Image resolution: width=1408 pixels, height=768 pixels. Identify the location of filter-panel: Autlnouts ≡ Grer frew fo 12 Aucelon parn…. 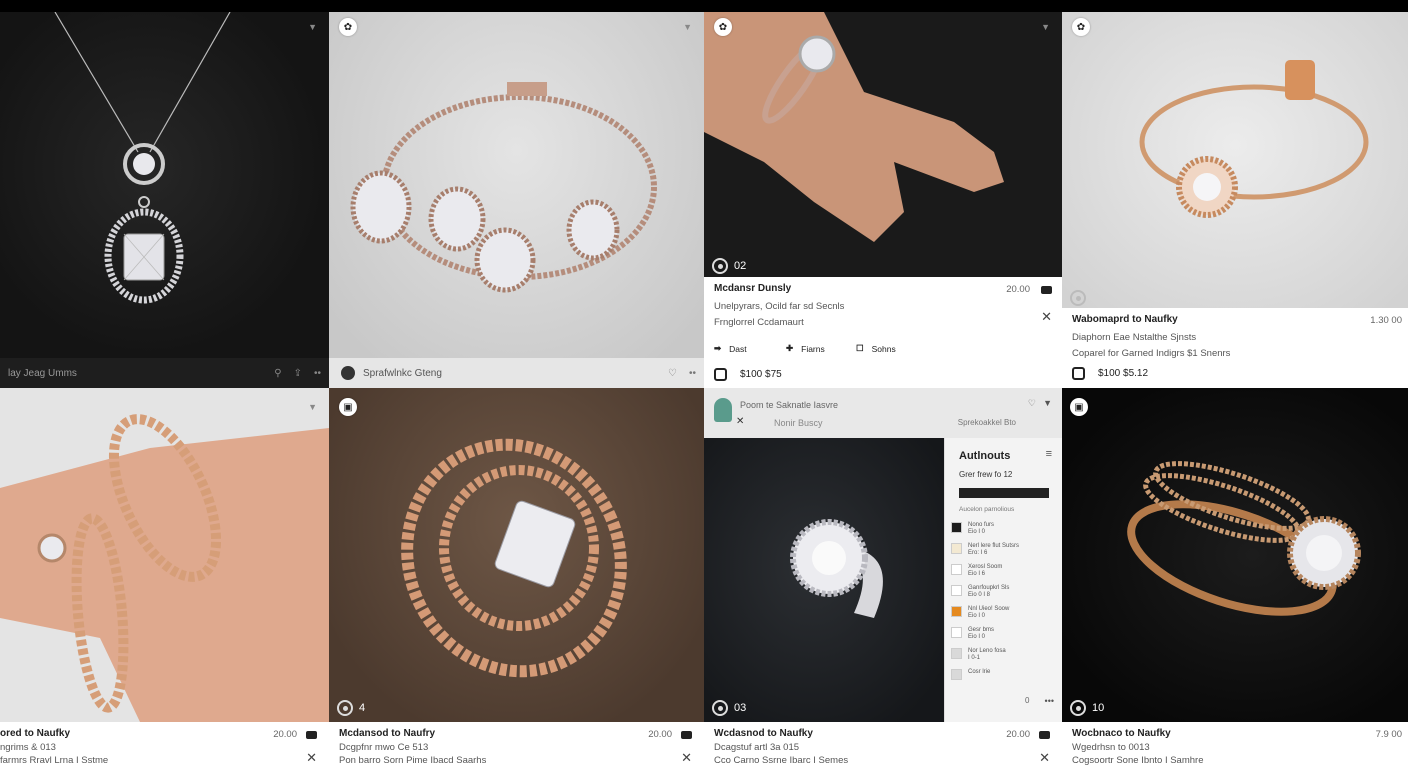
(1003, 580).